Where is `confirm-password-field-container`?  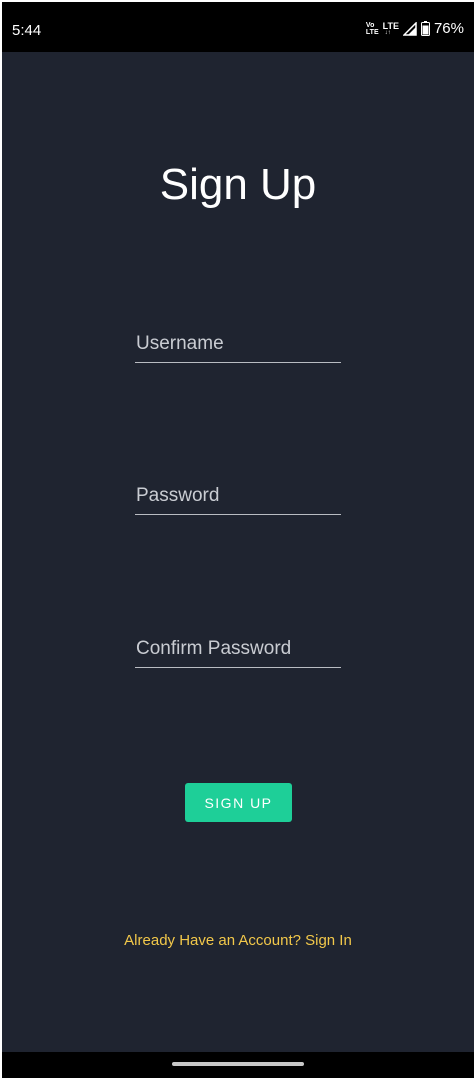
confirm-password-field-container is located at coordinates (238, 649).